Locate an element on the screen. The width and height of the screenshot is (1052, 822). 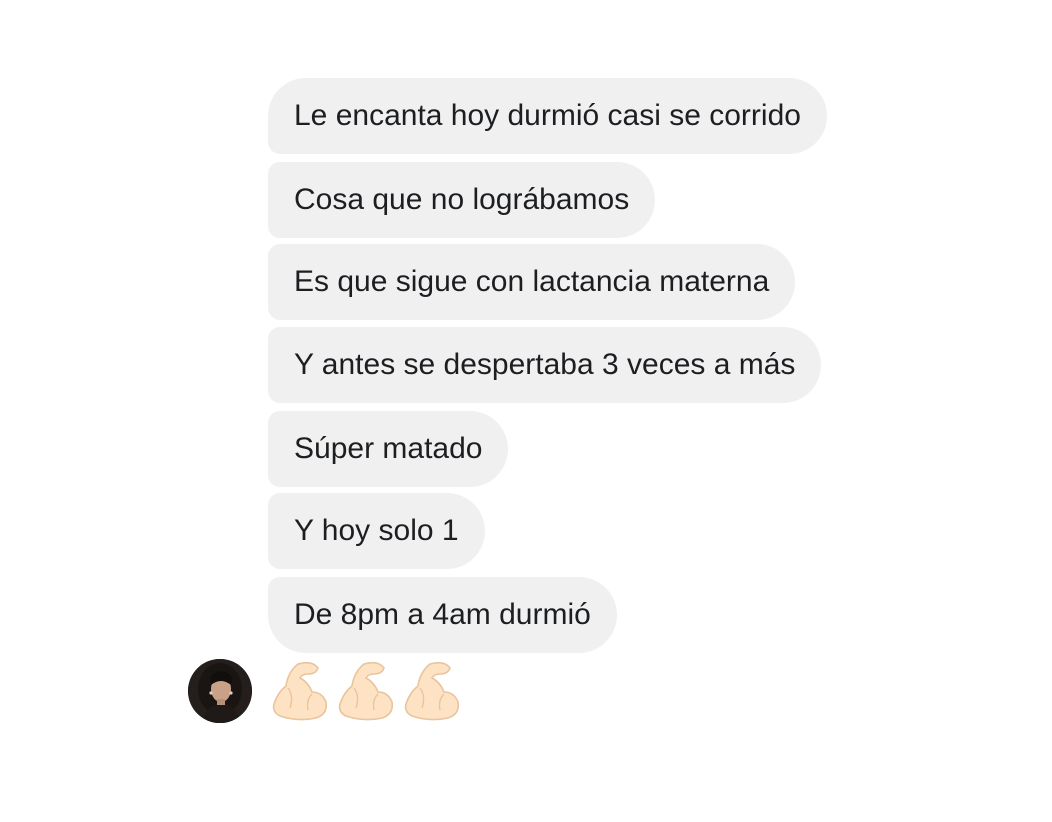
message-text: Y hoy solo 1 is located at coordinates (376, 530).